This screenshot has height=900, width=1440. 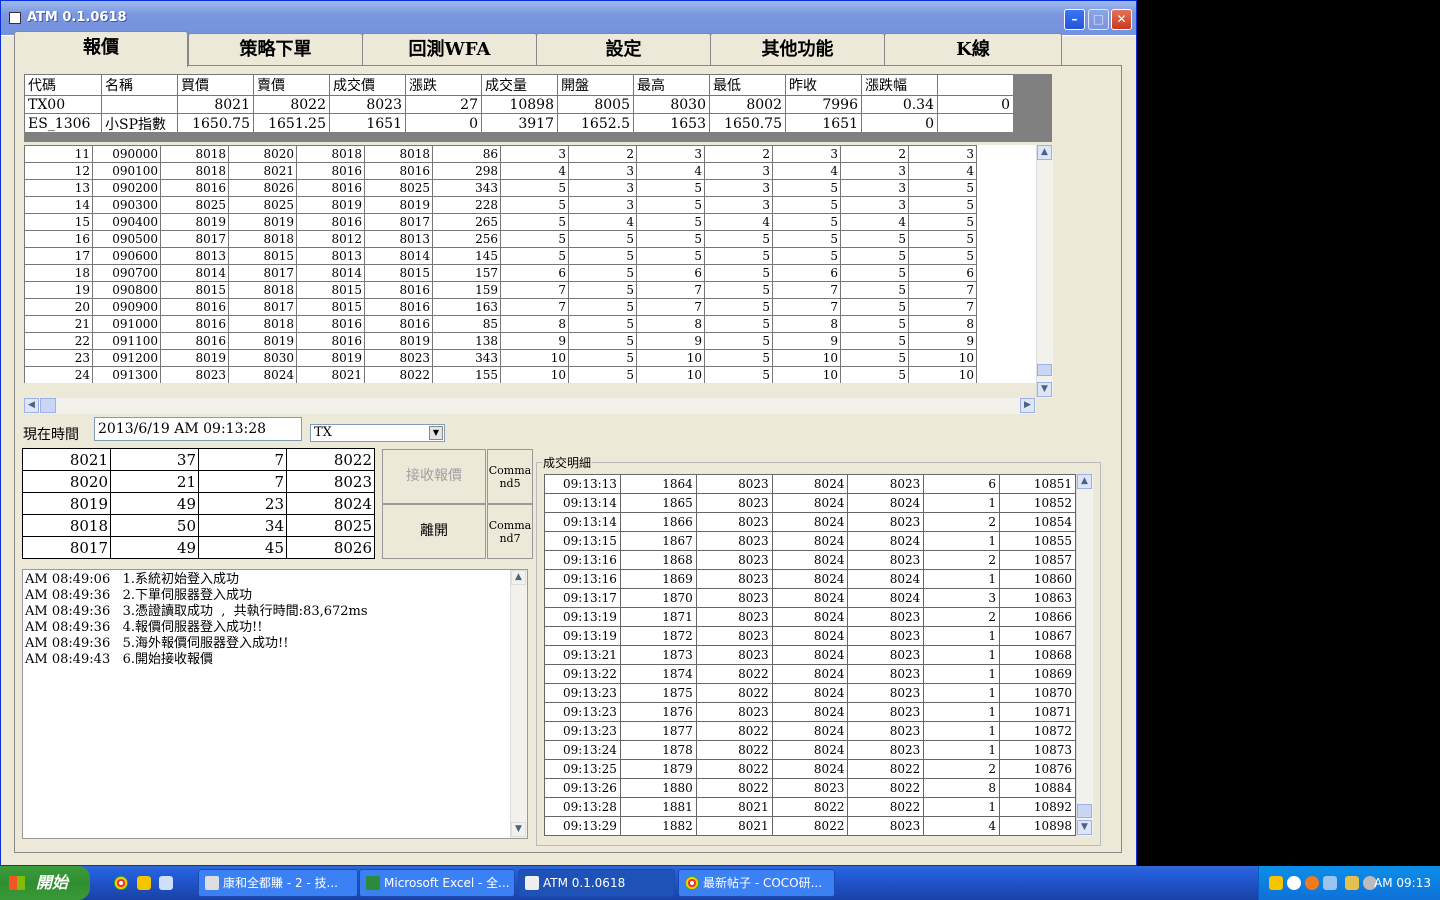 I want to click on scroll-up-icon: ▲, so click(x=1084, y=481).